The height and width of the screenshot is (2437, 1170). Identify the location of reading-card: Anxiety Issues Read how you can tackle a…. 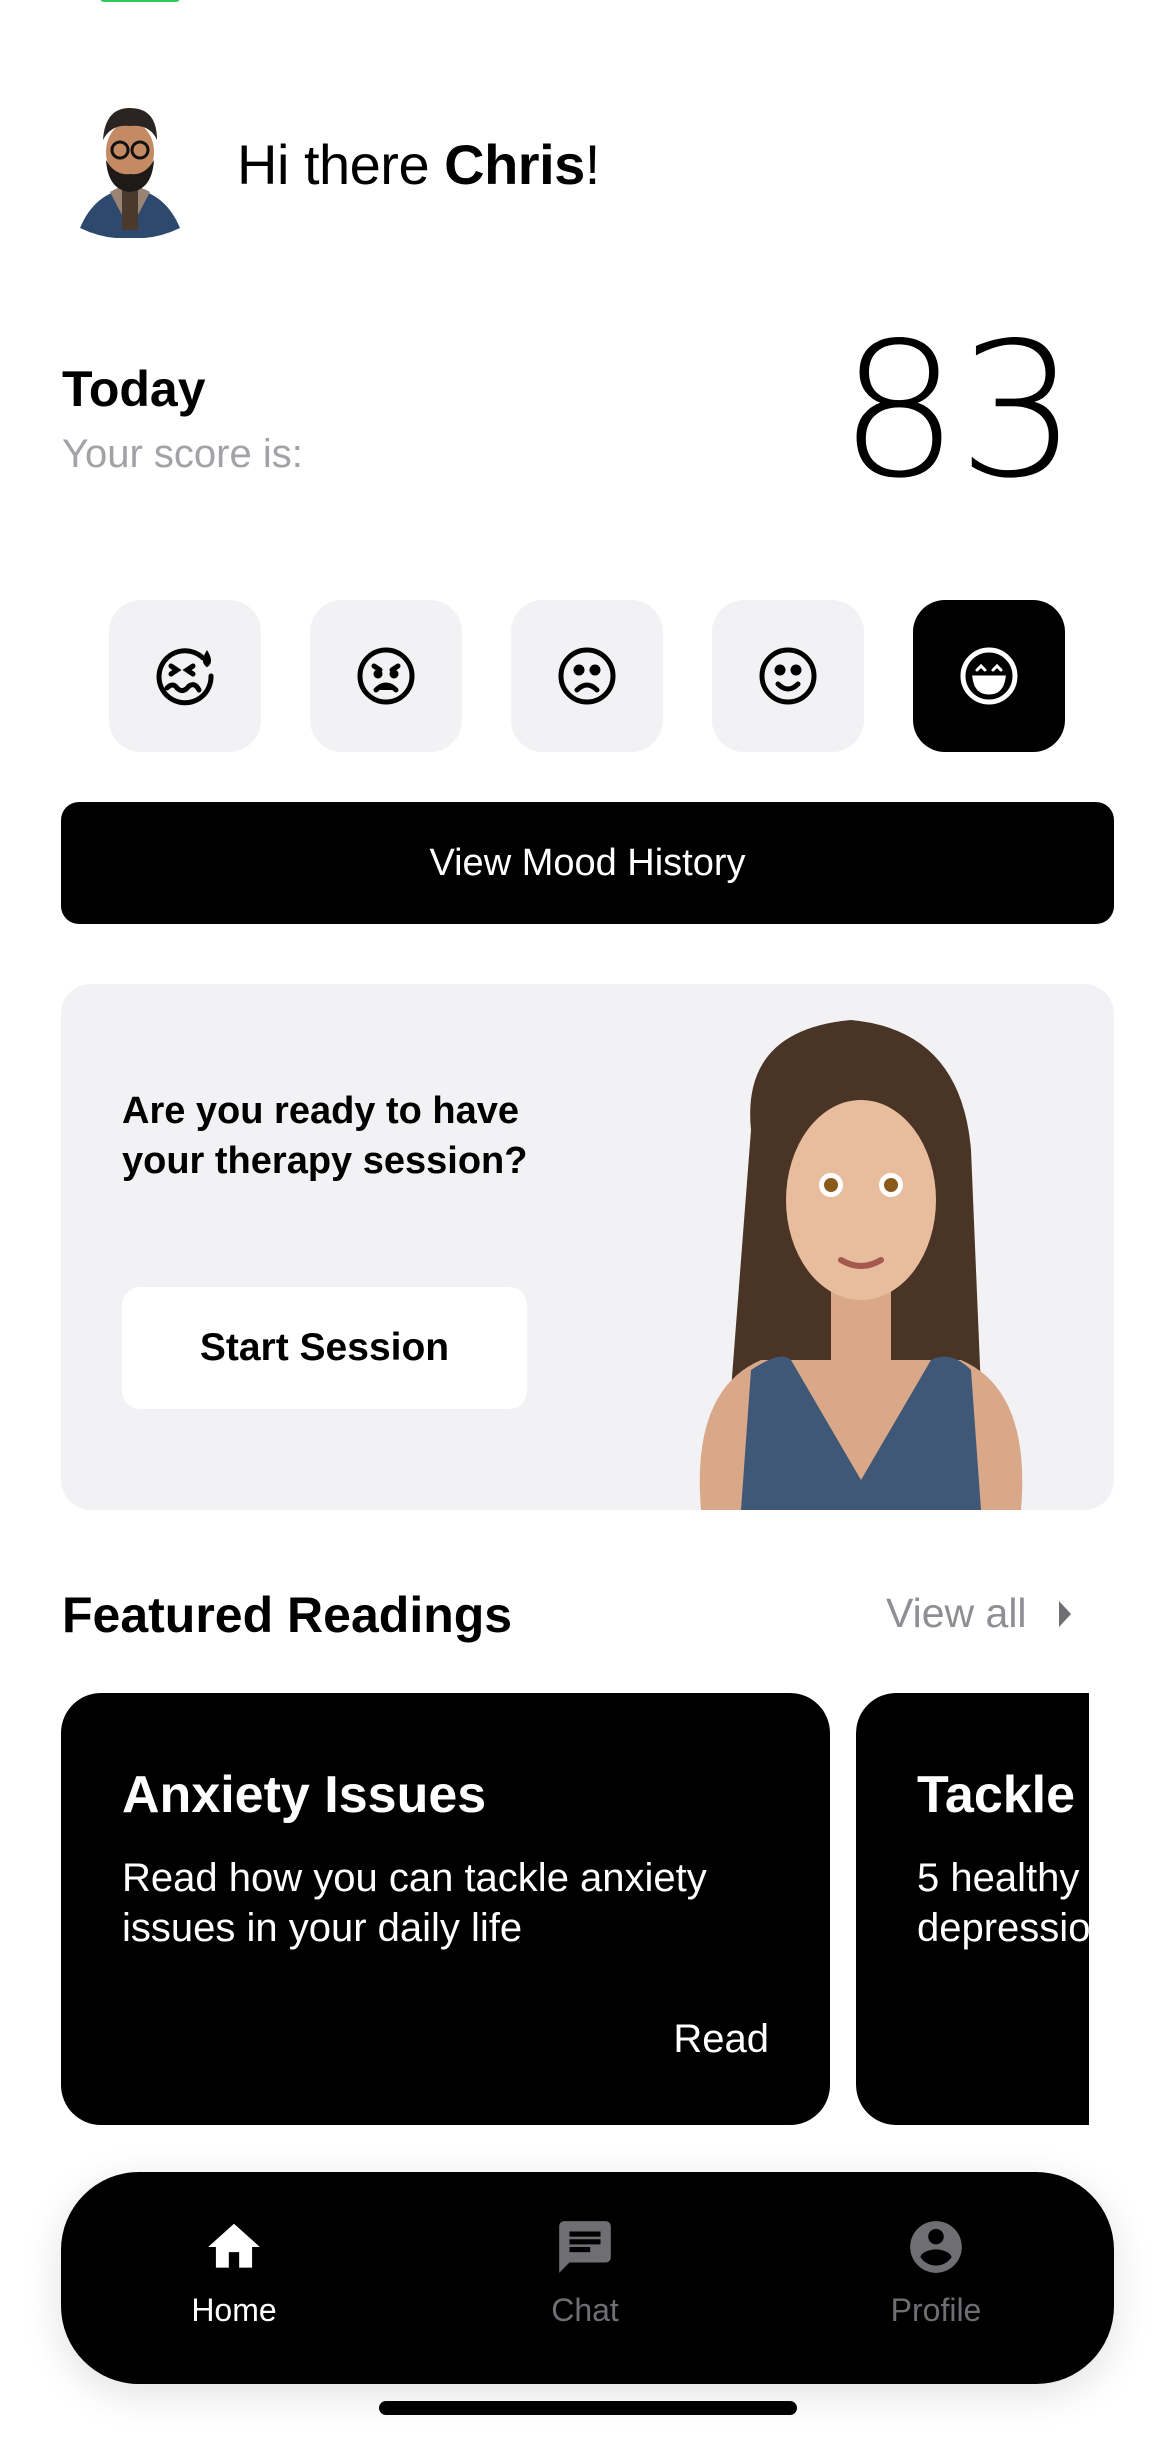
(445, 1909).